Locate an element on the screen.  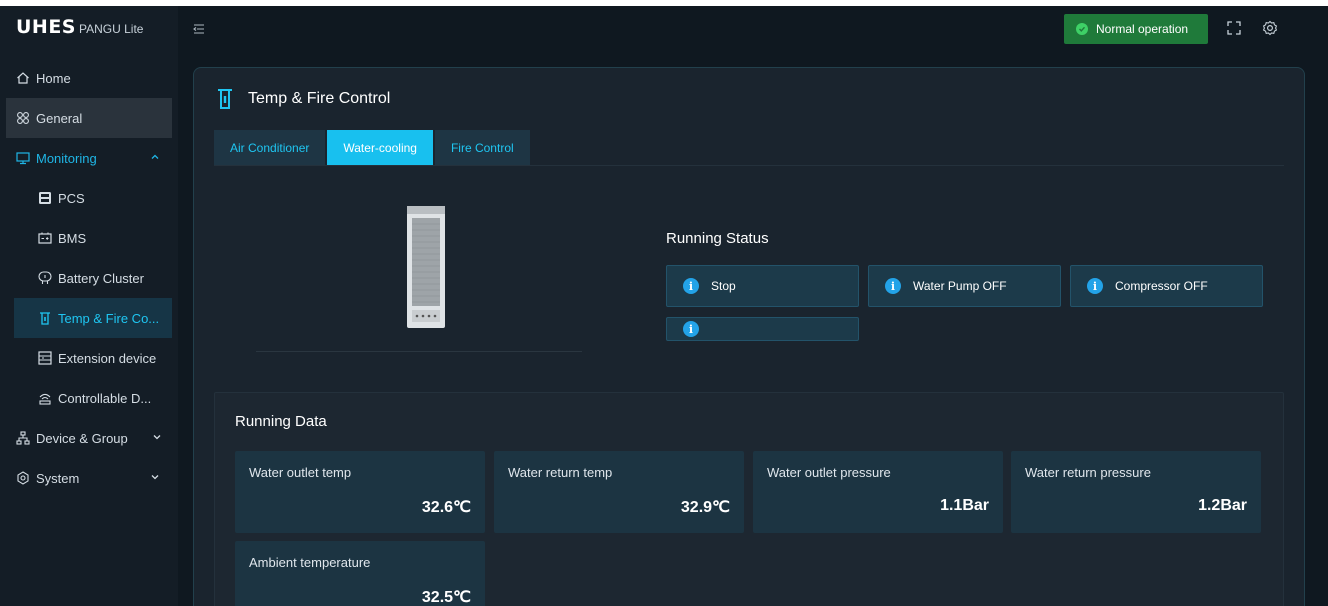
running-data-title: Running Data is located at coordinates (281, 421).